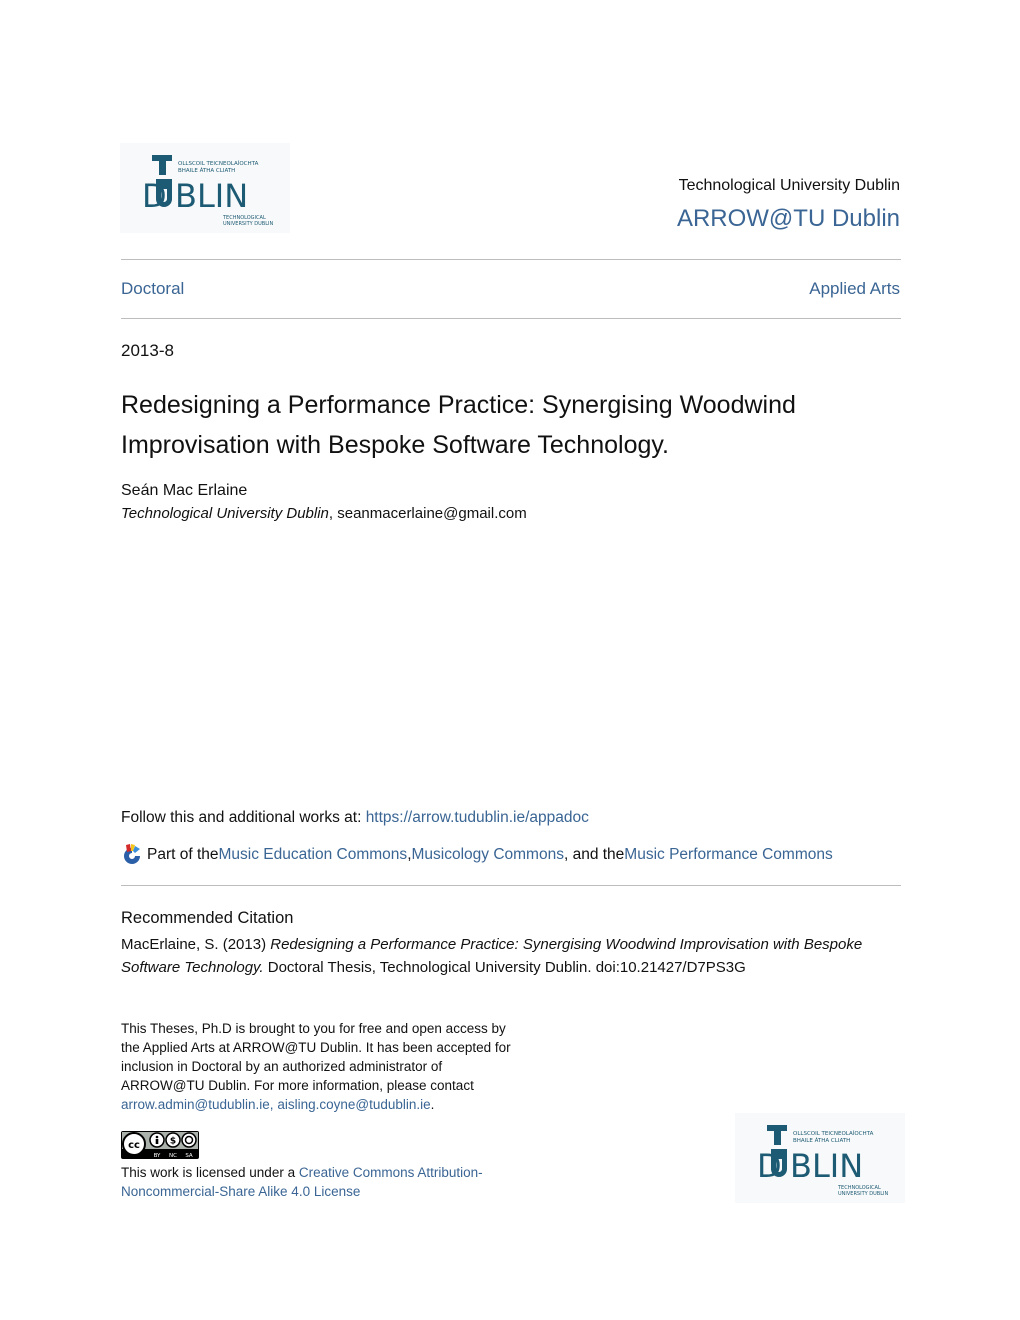 The image size is (1020, 1320). I want to click on svg-text: cc, so click(134, 1145).